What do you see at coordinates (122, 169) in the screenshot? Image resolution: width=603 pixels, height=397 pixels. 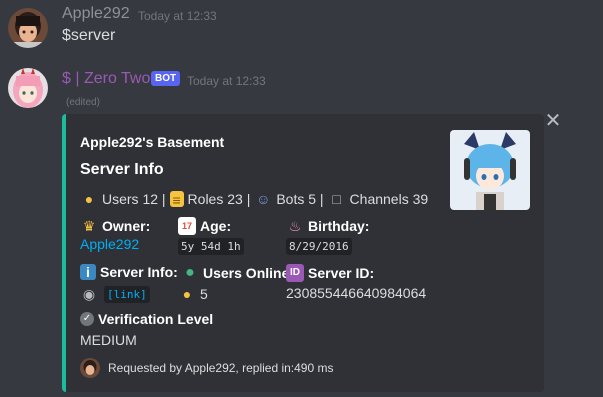 I see `embed-title: Server Info` at bounding box center [122, 169].